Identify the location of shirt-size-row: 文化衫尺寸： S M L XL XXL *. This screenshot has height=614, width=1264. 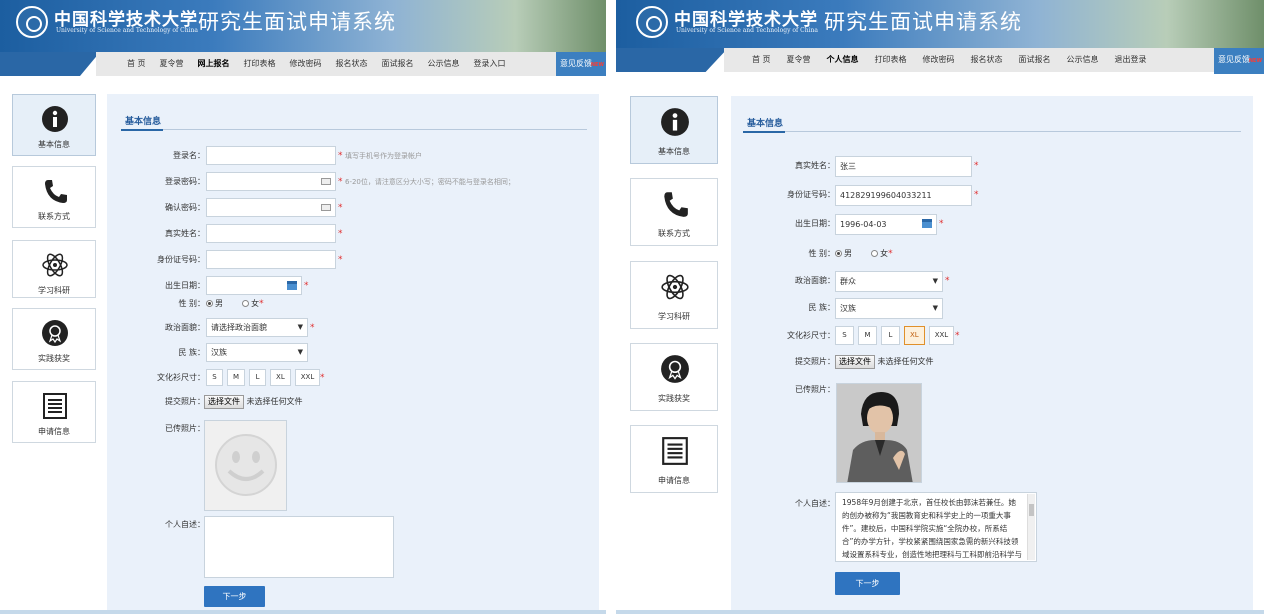
(992, 336).